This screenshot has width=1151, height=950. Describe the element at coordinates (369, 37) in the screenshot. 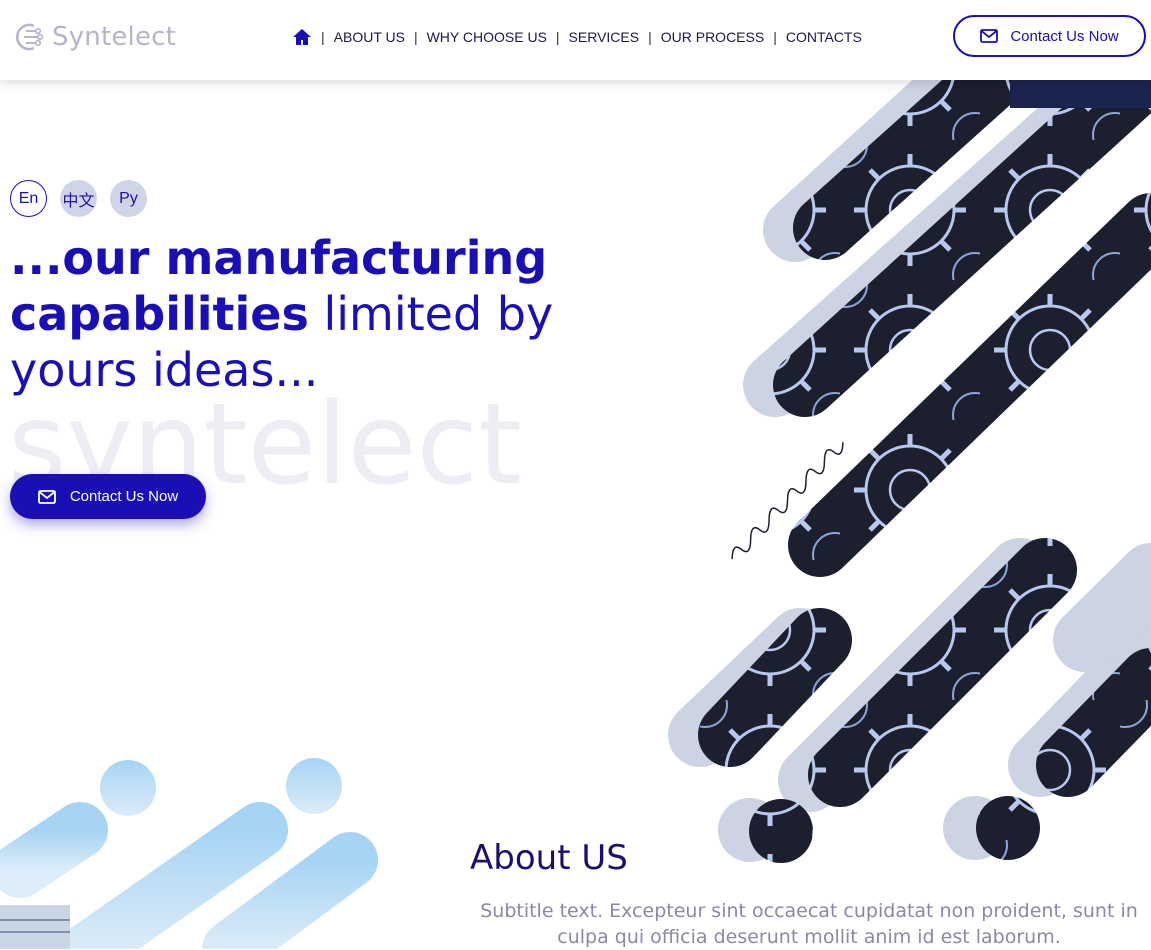

I see `nav-item-about-us: ABOUT US` at that location.